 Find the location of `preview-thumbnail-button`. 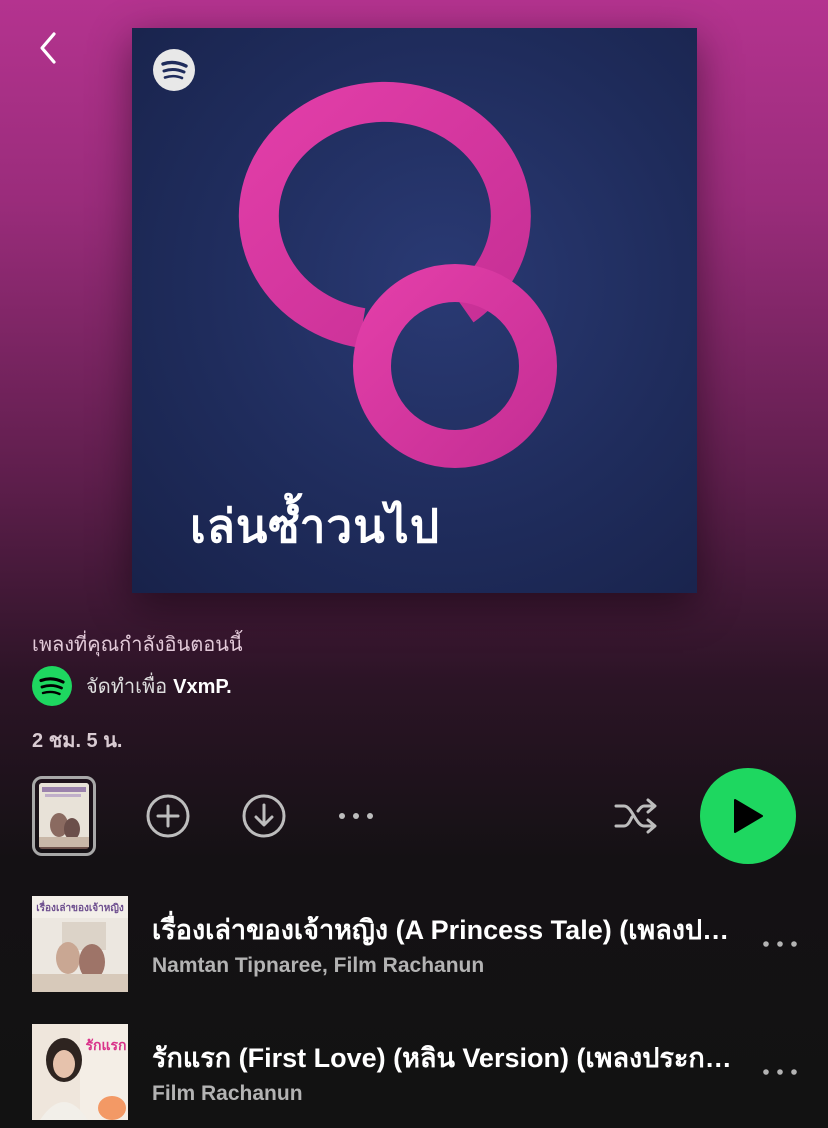

preview-thumbnail-button is located at coordinates (64, 816).